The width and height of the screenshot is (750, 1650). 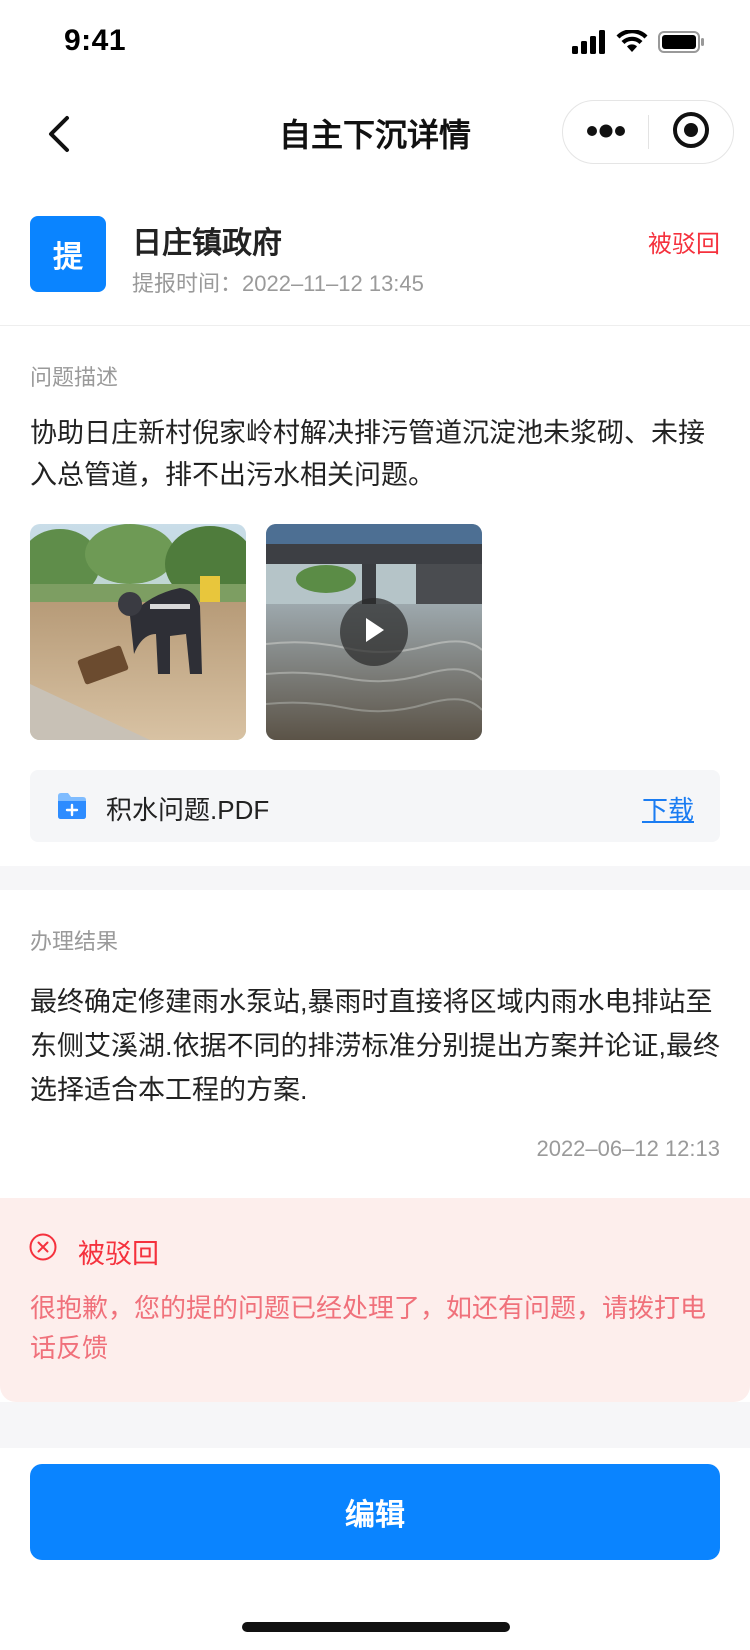 What do you see at coordinates (68, 254) in the screenshot?
I see `avatar: 提` at bounding box center [68, 254].